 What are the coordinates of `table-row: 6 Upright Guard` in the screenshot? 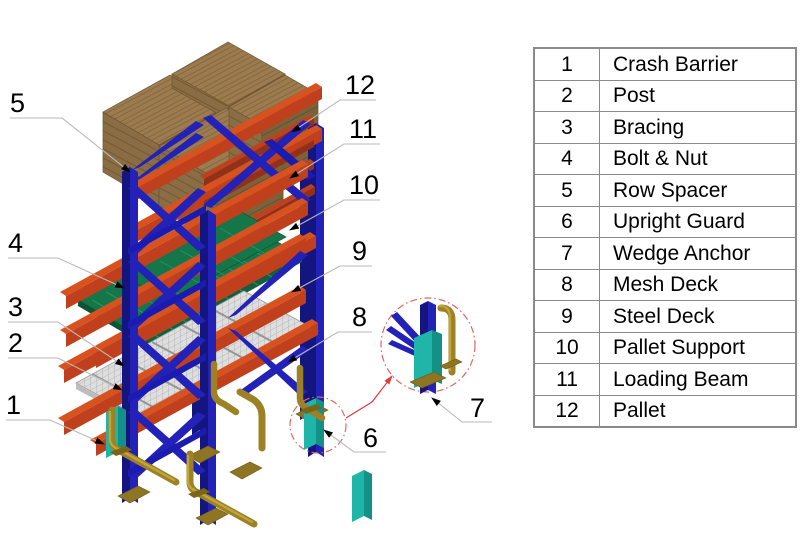 It's located at (665, 221).